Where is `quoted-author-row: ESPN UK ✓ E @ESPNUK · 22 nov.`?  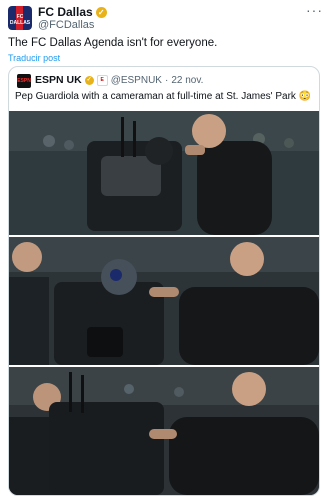
quoted-author-row: ESPN UK ✓ E @ESPNUK · 22 nov. is located at coordinates (119, 80).